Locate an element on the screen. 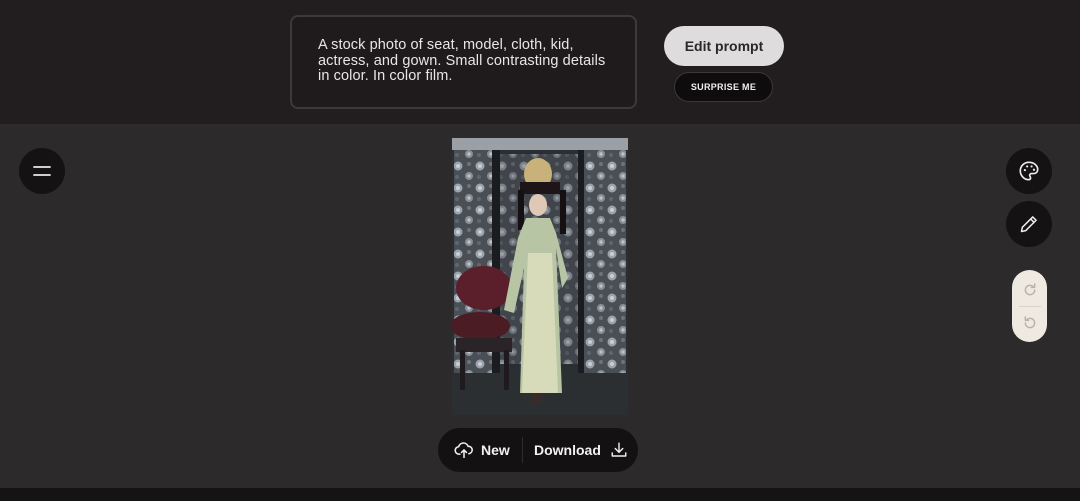 The image size is (1080, 501). undo-icon is located at coordinates (1029, 321).